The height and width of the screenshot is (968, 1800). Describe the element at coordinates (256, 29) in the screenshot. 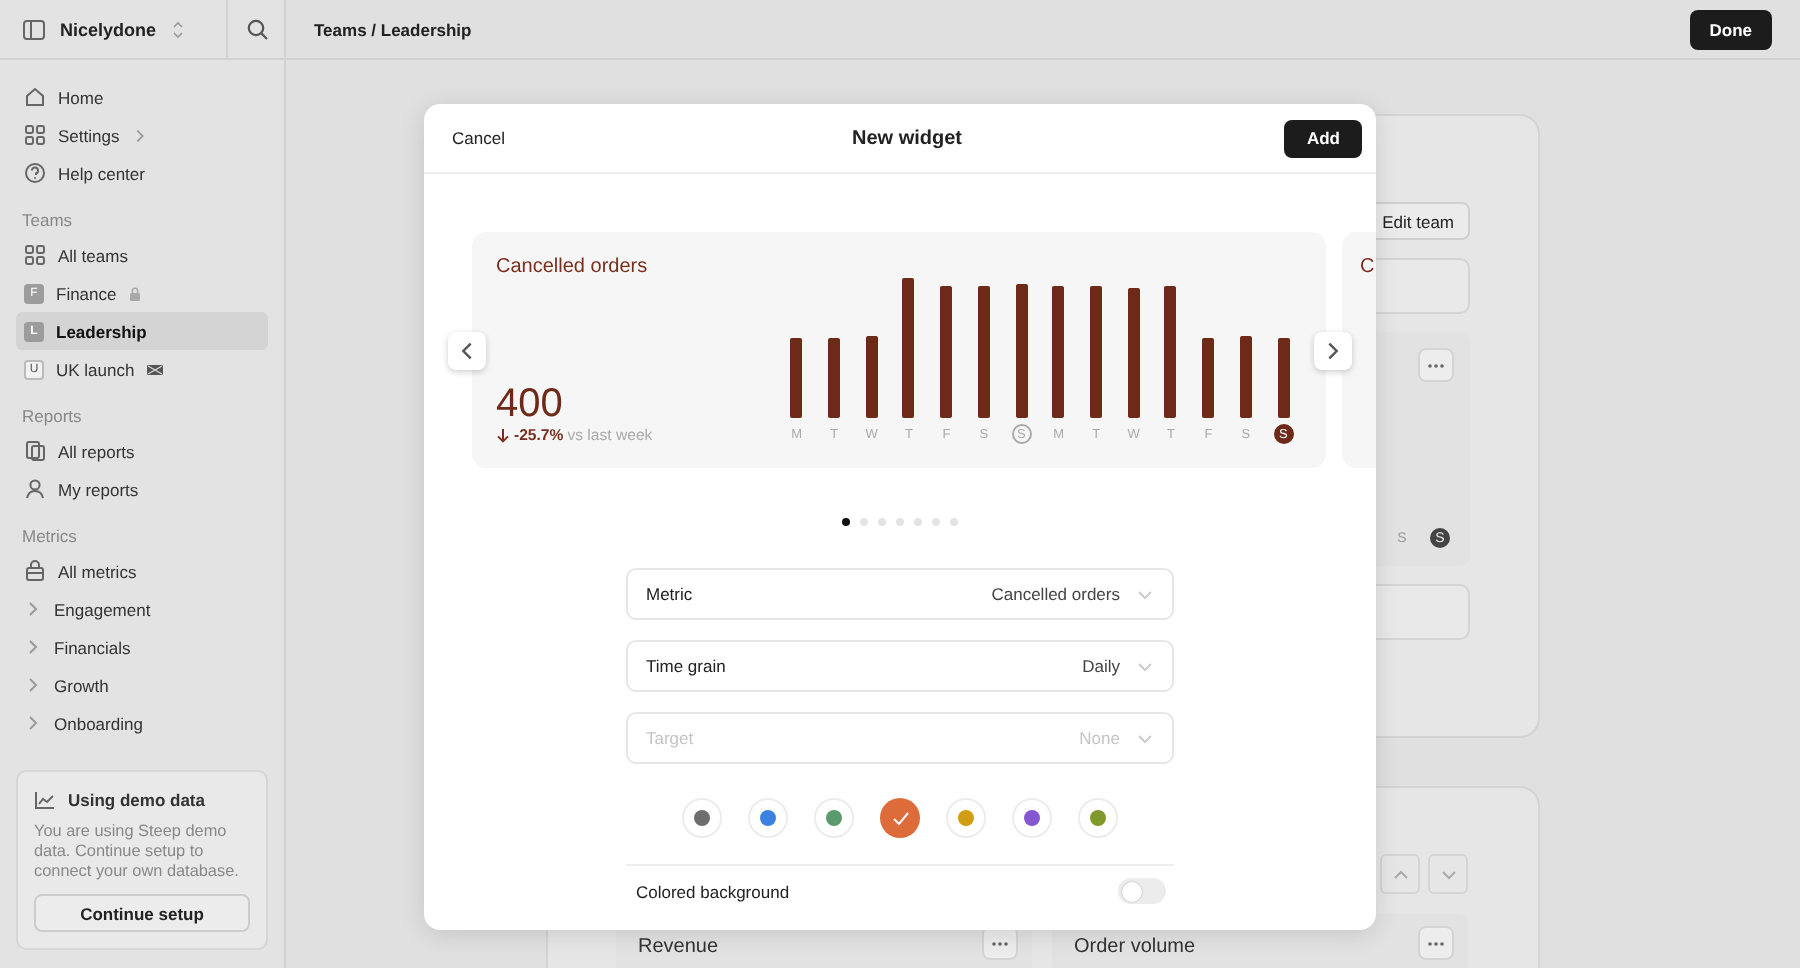

I see `search-icon` at that location.